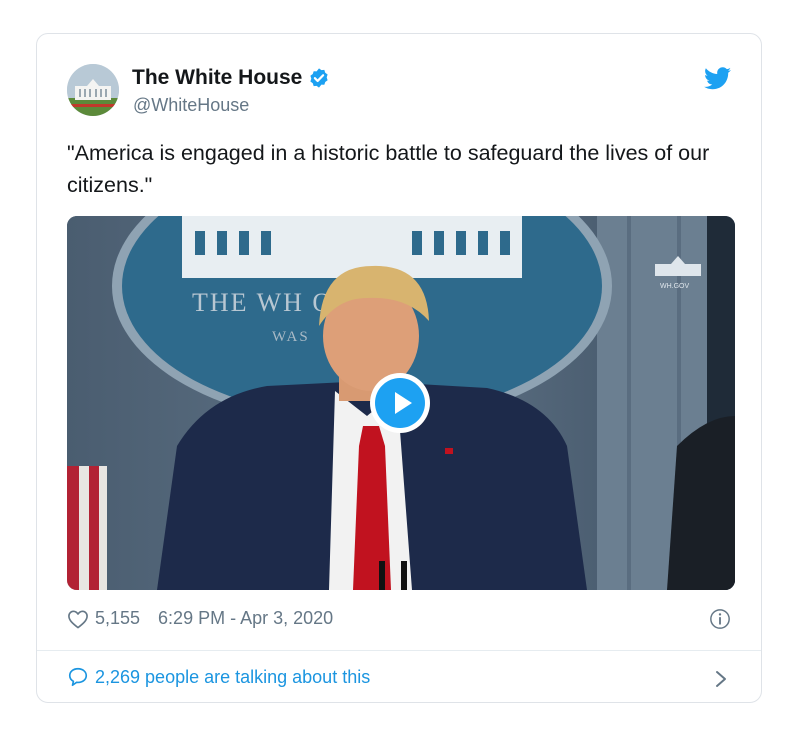 This screenshot has height=741, width=799. I want to click on twitter-bird-icon, so click(717, 78).